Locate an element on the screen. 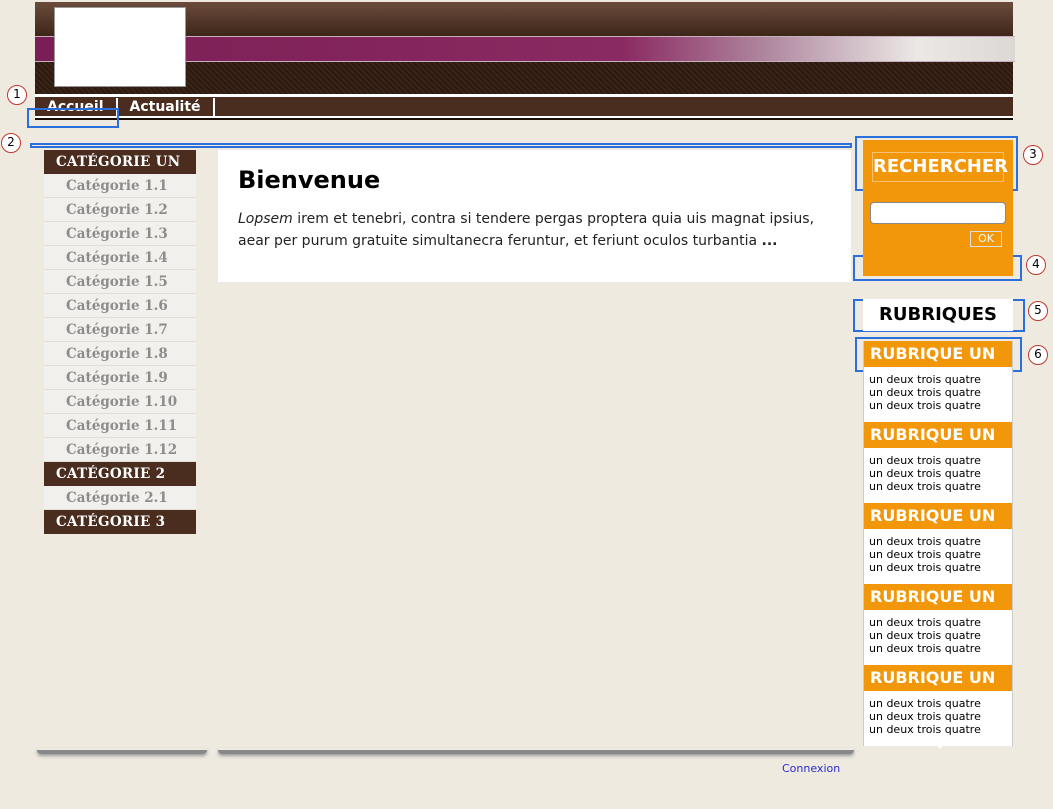 This screenshot has height=809, width=1053. category-item: Catégorie 1.10 is located at coordinates (120, 402).